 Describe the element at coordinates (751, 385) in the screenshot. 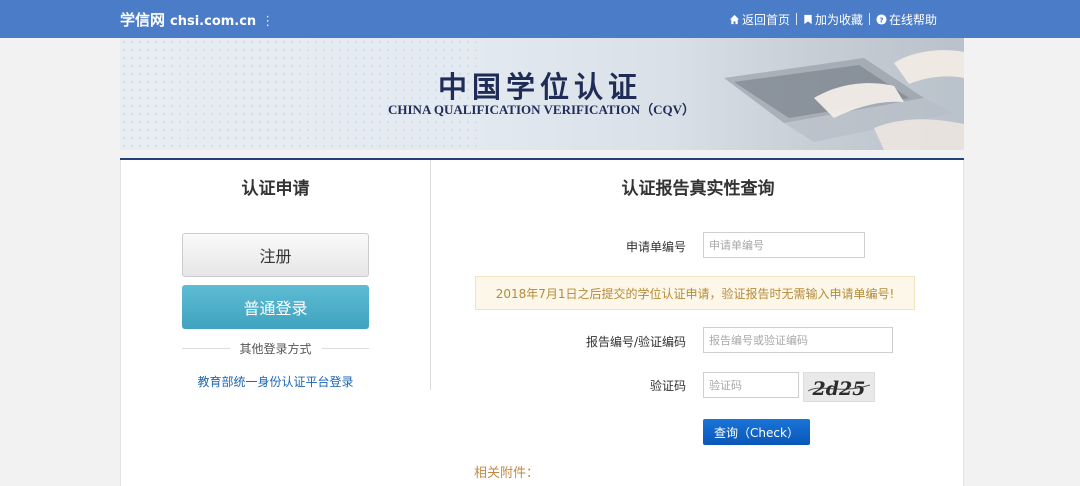

I see `captcha-input` at that location.